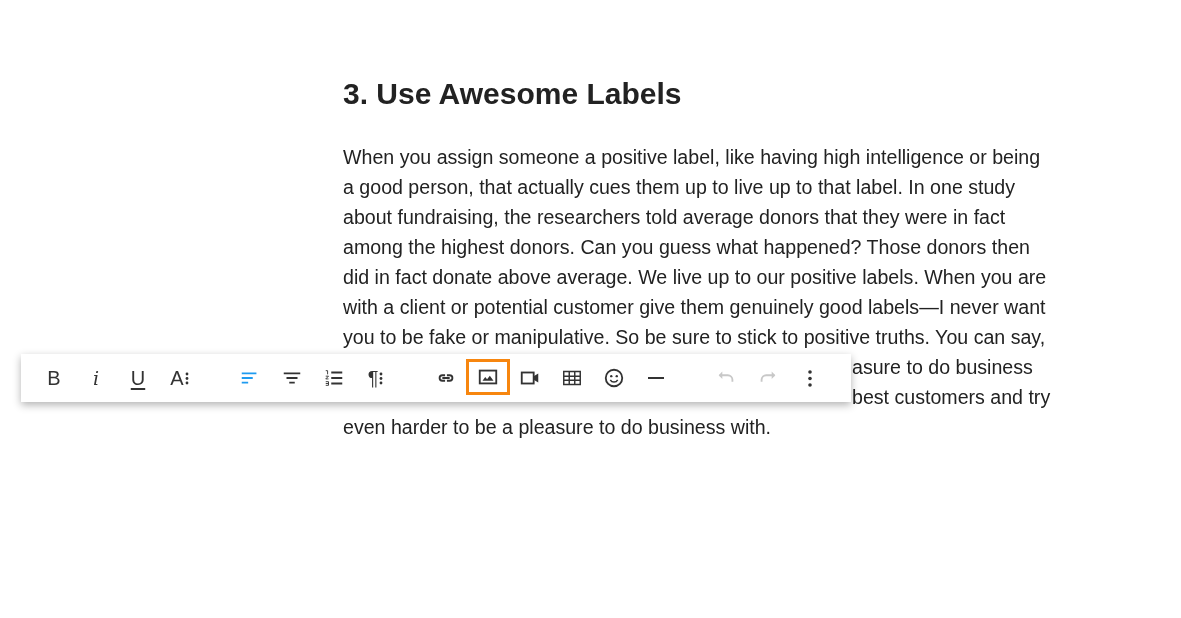  What do you see at coordinates (614, 378) in the screenshot?
I see `smiley-icon` at bounding box center [614, 378].